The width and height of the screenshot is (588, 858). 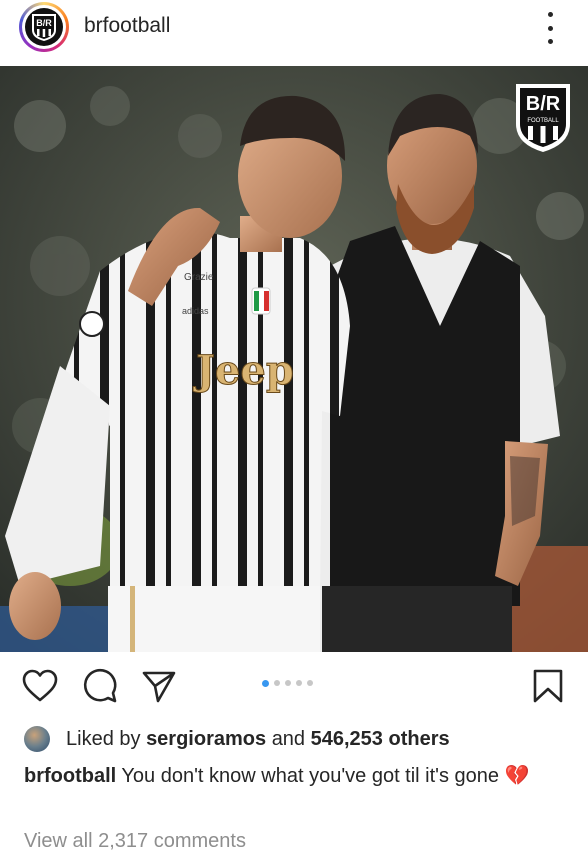 I want to click on post-username: brfootball, so click(x=127, y=26).